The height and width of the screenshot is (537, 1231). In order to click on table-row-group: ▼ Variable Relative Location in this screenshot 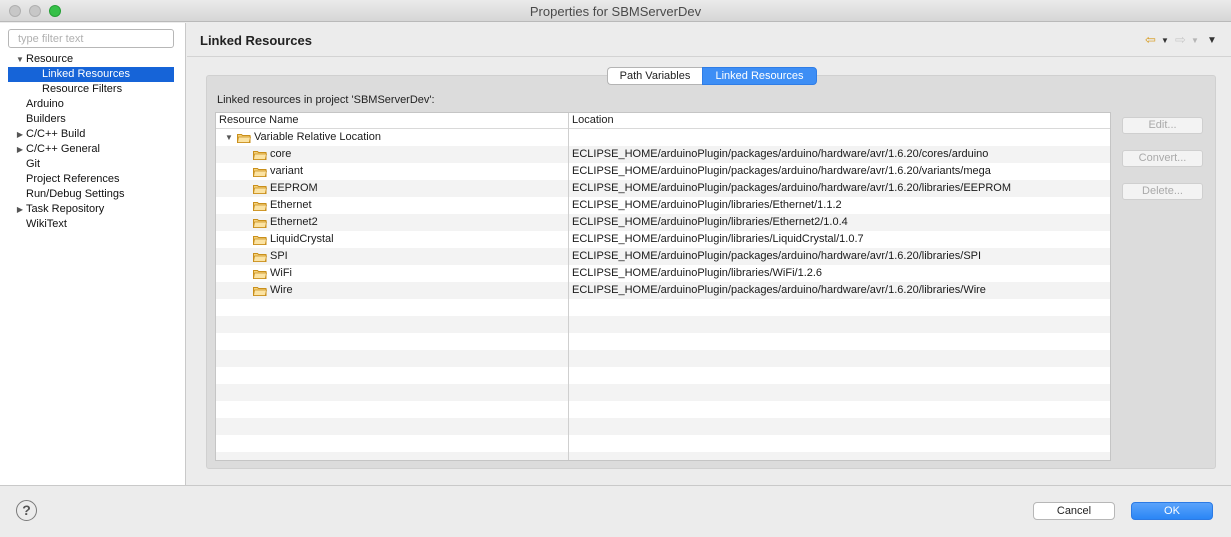, I will do `click(663, 137)`.